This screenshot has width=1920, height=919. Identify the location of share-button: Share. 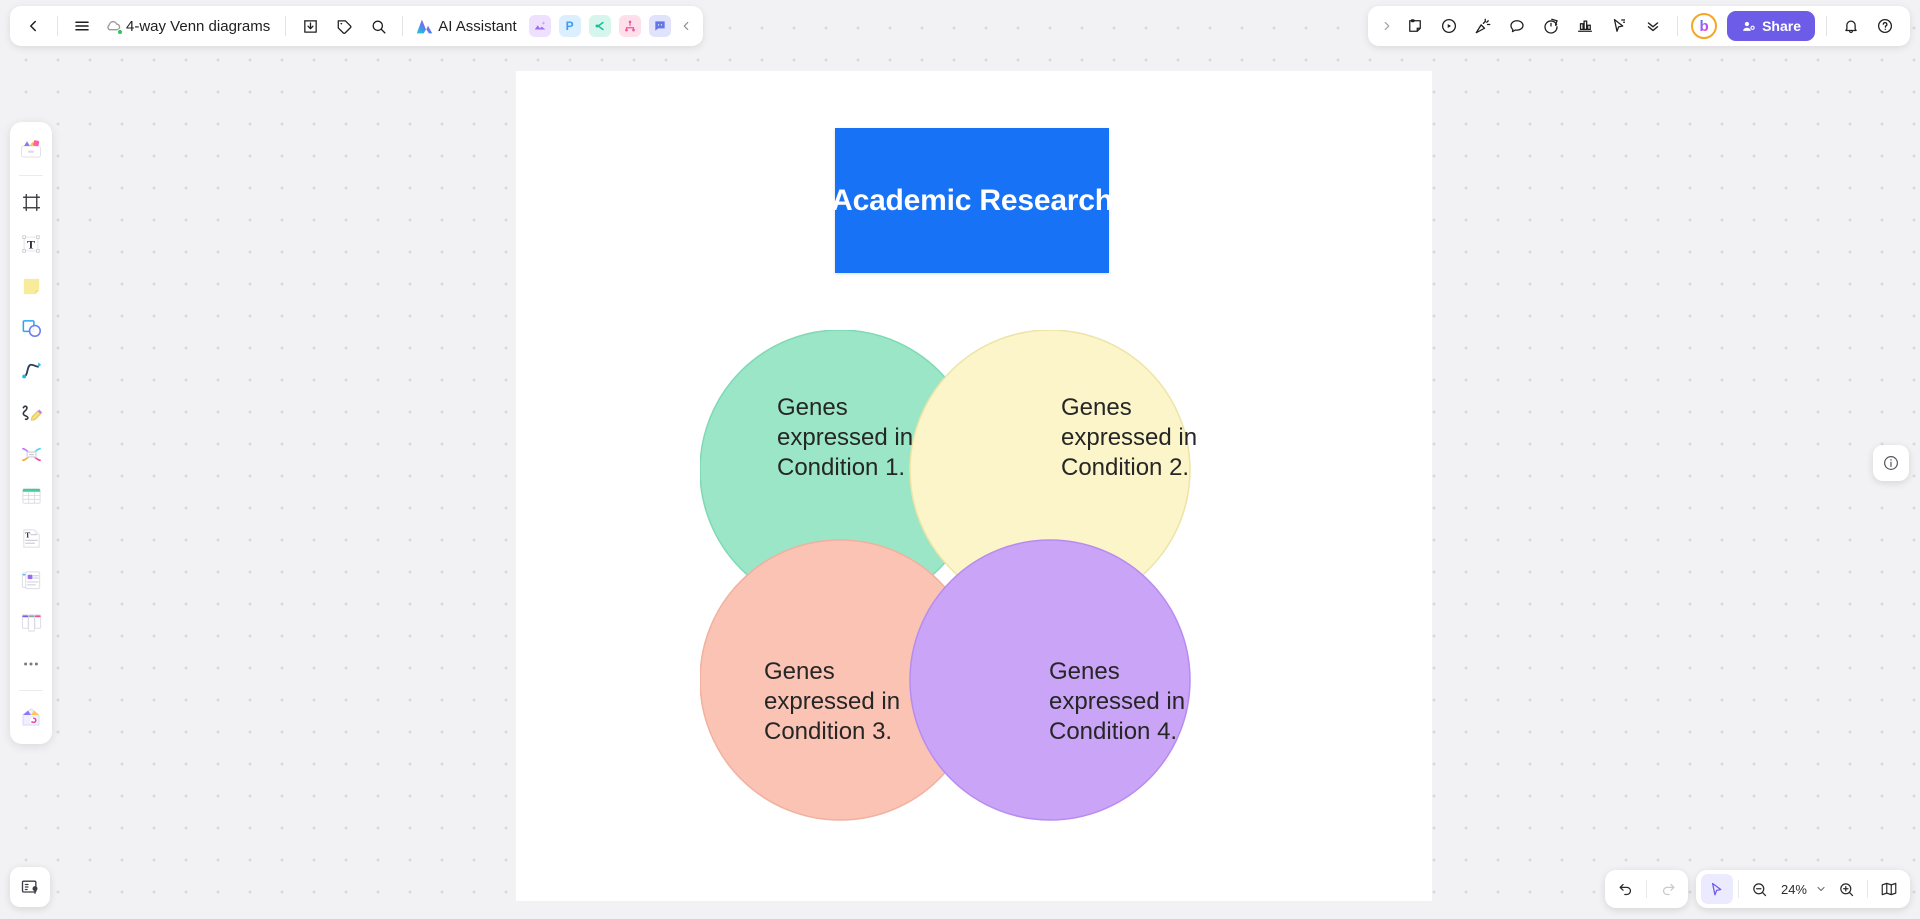
(1771, 26).